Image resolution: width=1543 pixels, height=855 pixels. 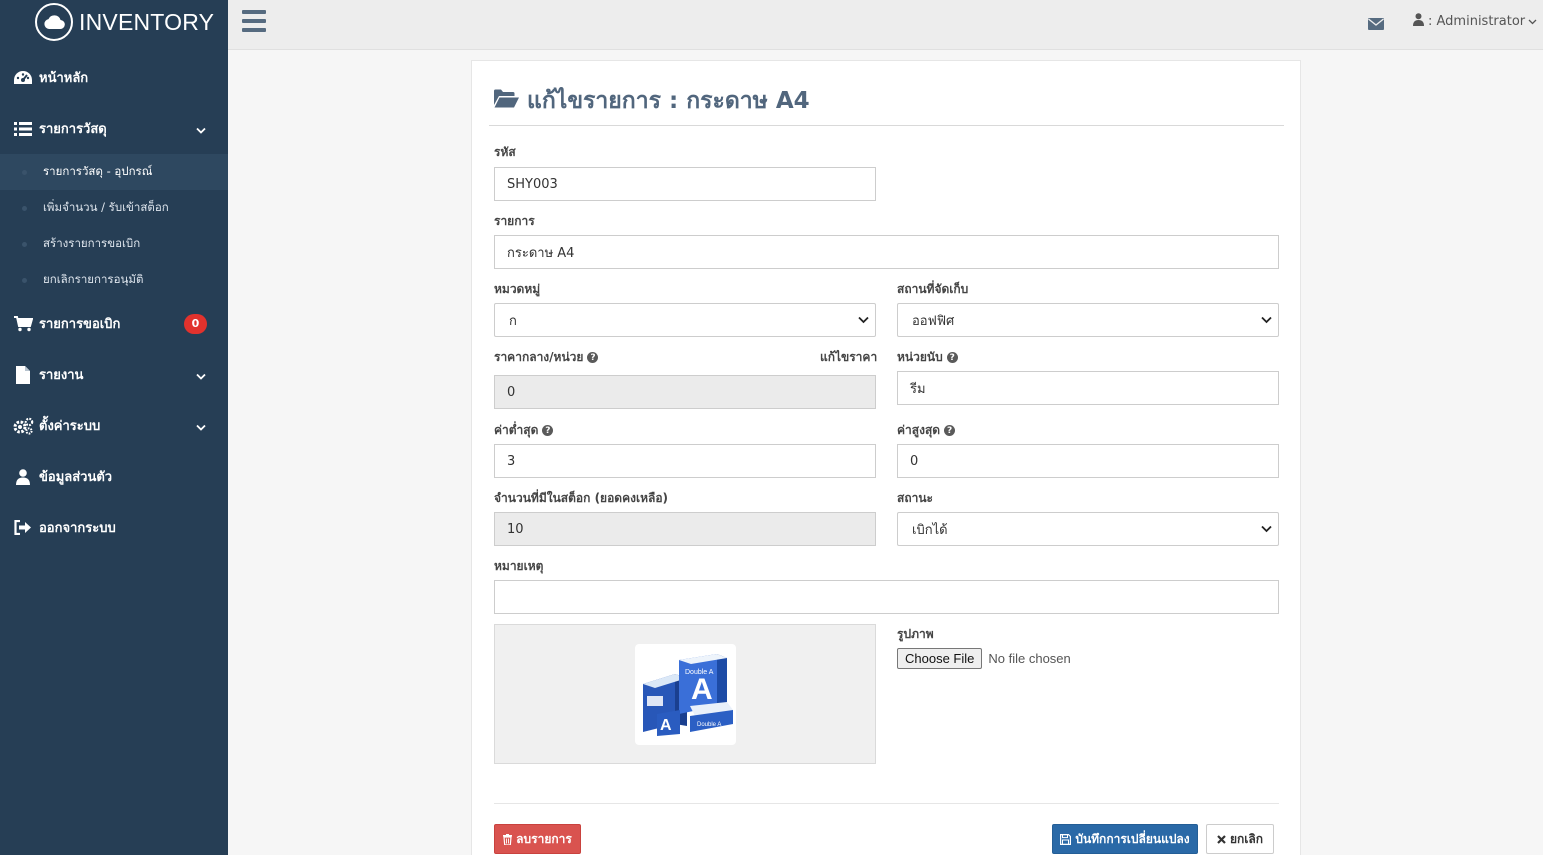 What do you see at coordinates (114, 425) in the screenshot?
I see `sidebar-item-settings: ตั้งค่าระบบ` at bounding box center [114, 425].